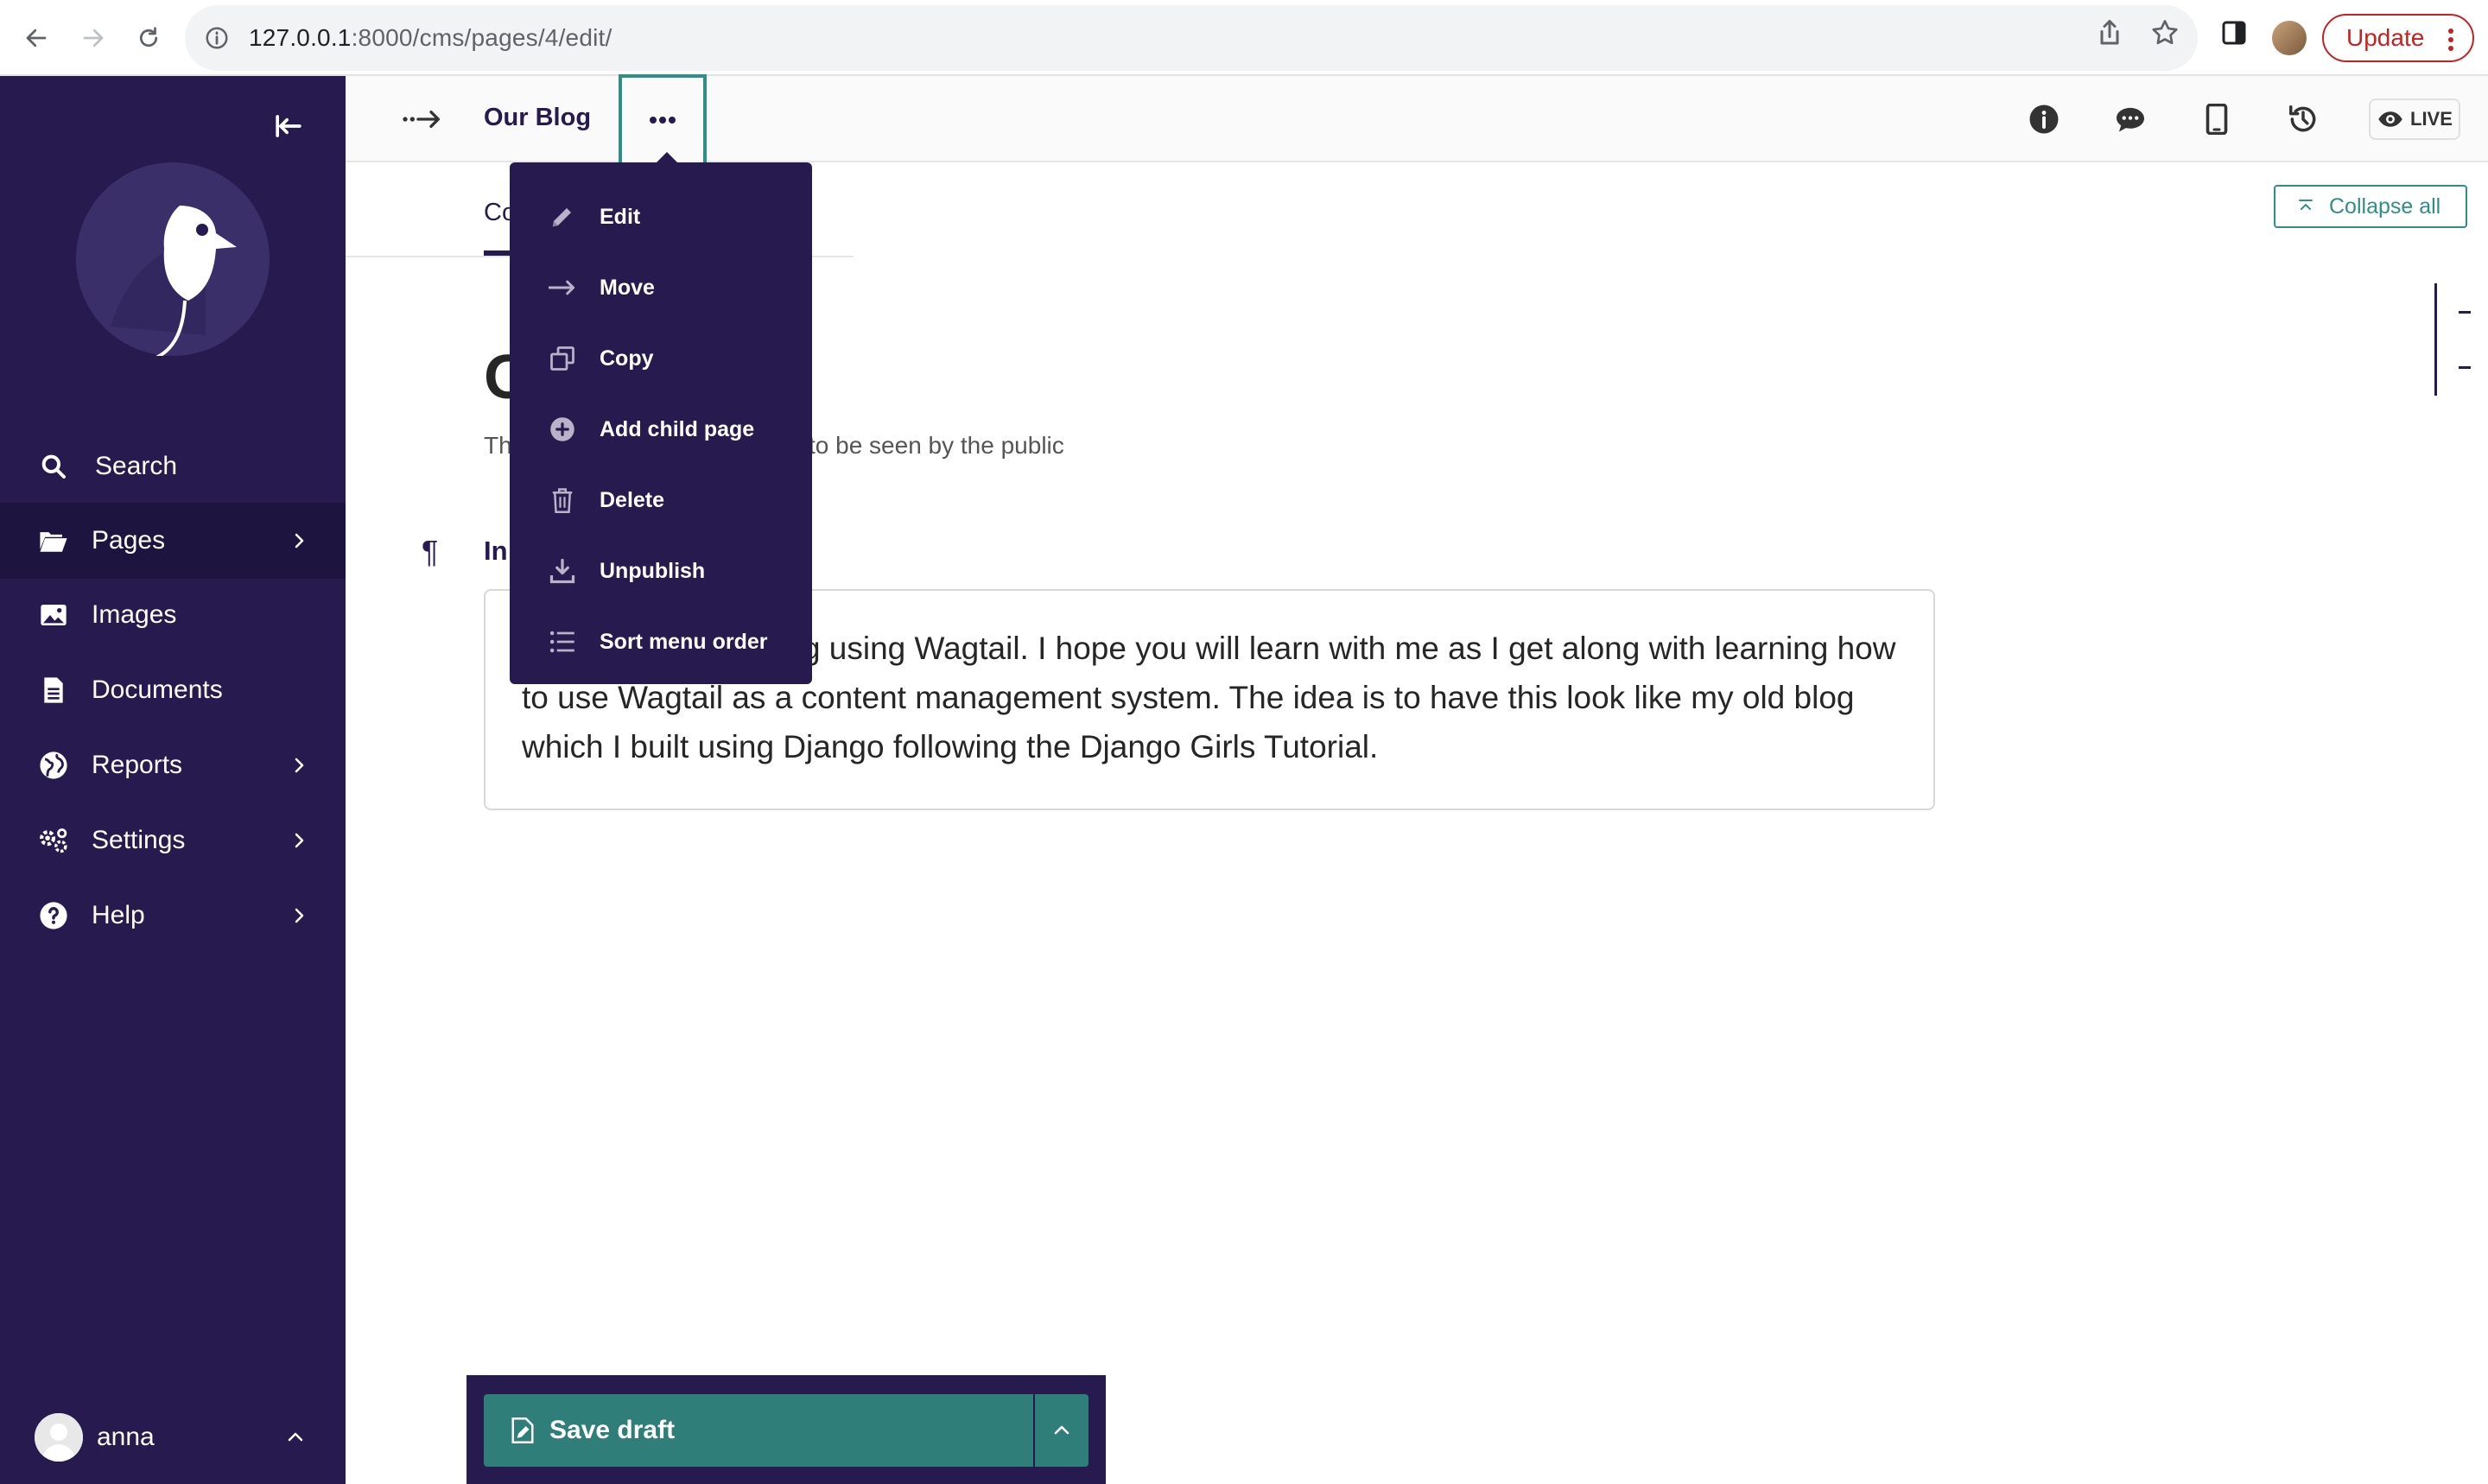 The width and height of the screenshot is (2488, 1484). I want to click on sidebar-item-settings: Settings, so click(173, 840).